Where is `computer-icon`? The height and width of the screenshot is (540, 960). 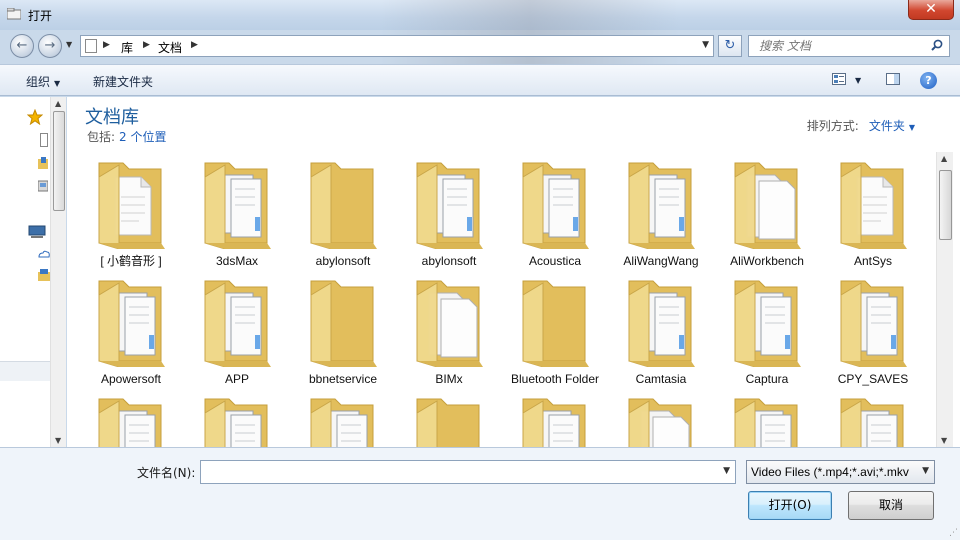 computer-icon is located at coordinates (37, 232).